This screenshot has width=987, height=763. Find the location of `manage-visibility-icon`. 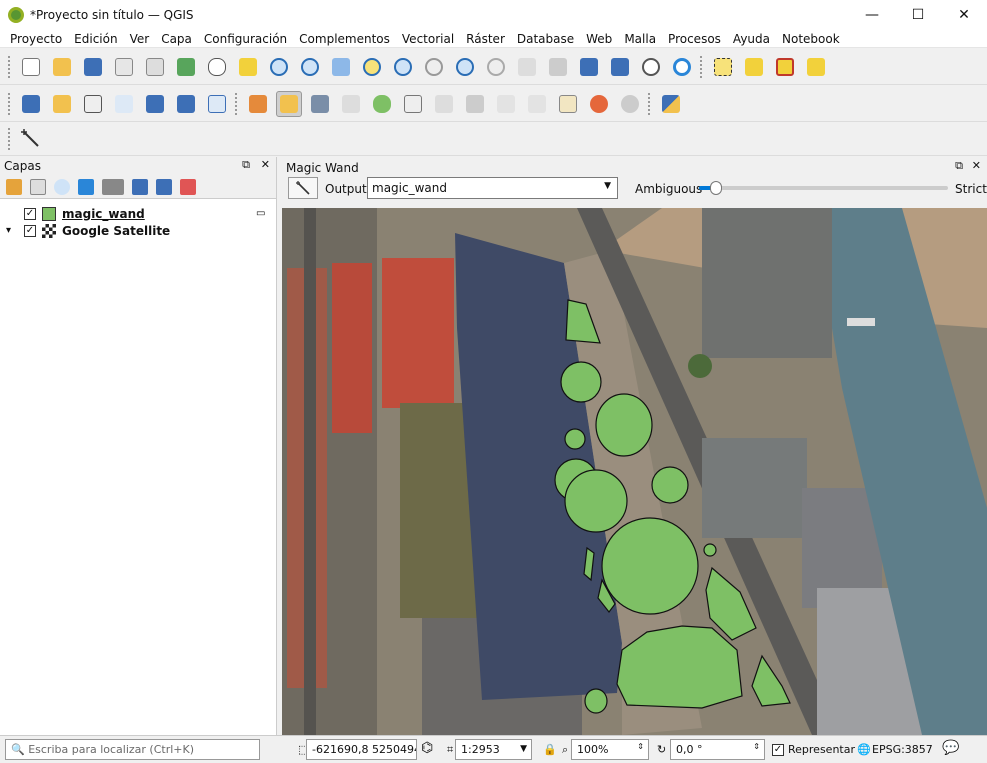

manage-visibility-icon is located at coordinates (62, 186).